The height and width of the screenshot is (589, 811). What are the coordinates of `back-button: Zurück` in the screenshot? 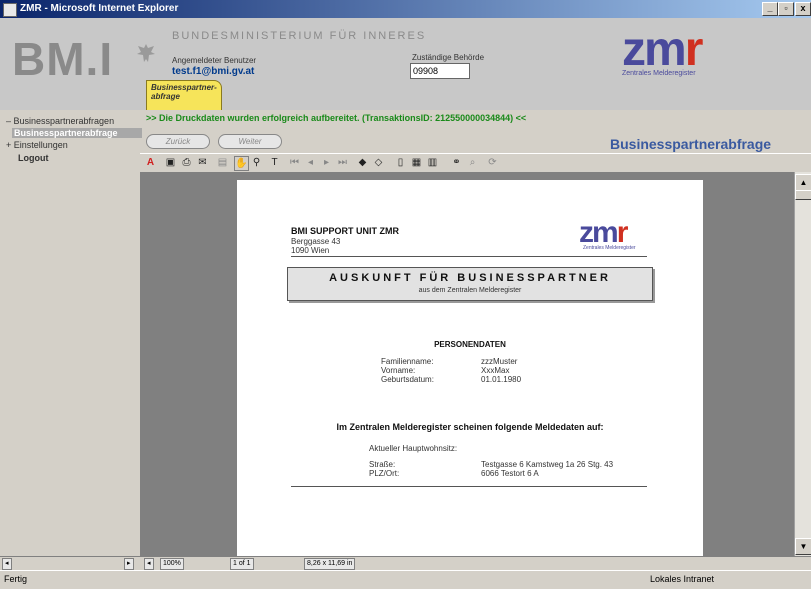 It's located at (178, 141).